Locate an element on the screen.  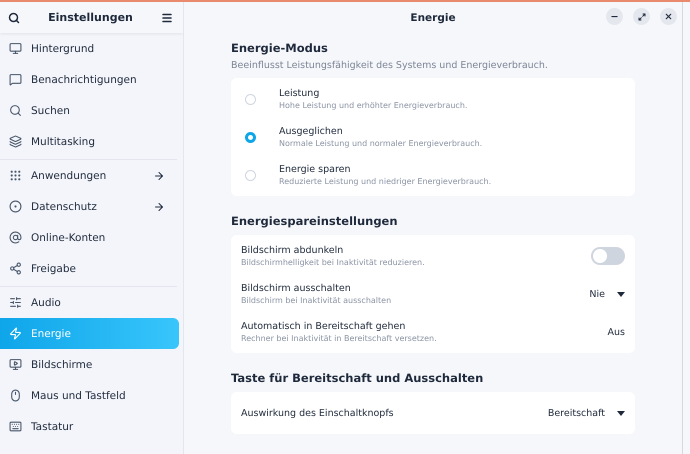
setting-label: Auswirkung des Einschaltknopfs is located at coordinates (318, 413).